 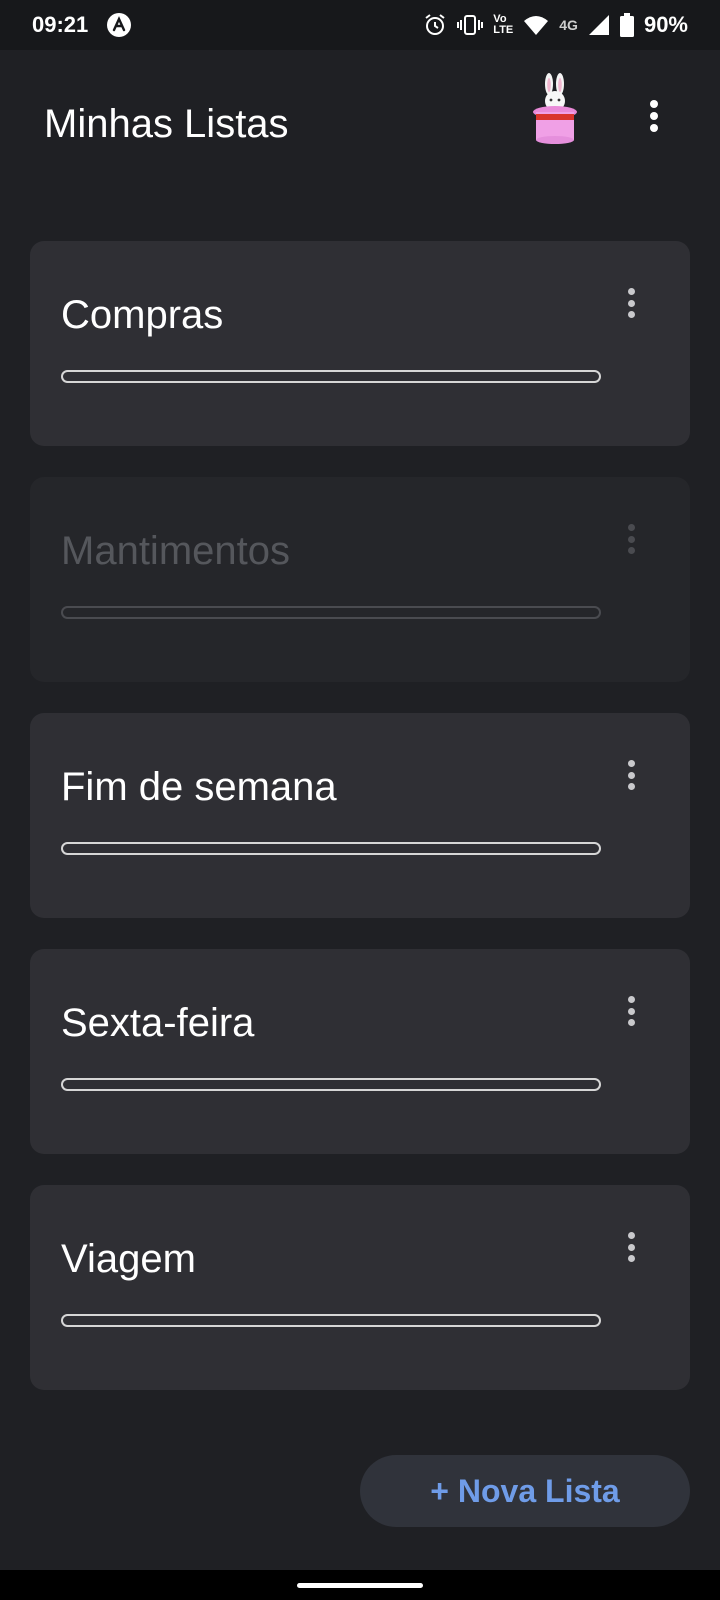 I want to click on list-card: Viagem, so click(x=360, y=1287).